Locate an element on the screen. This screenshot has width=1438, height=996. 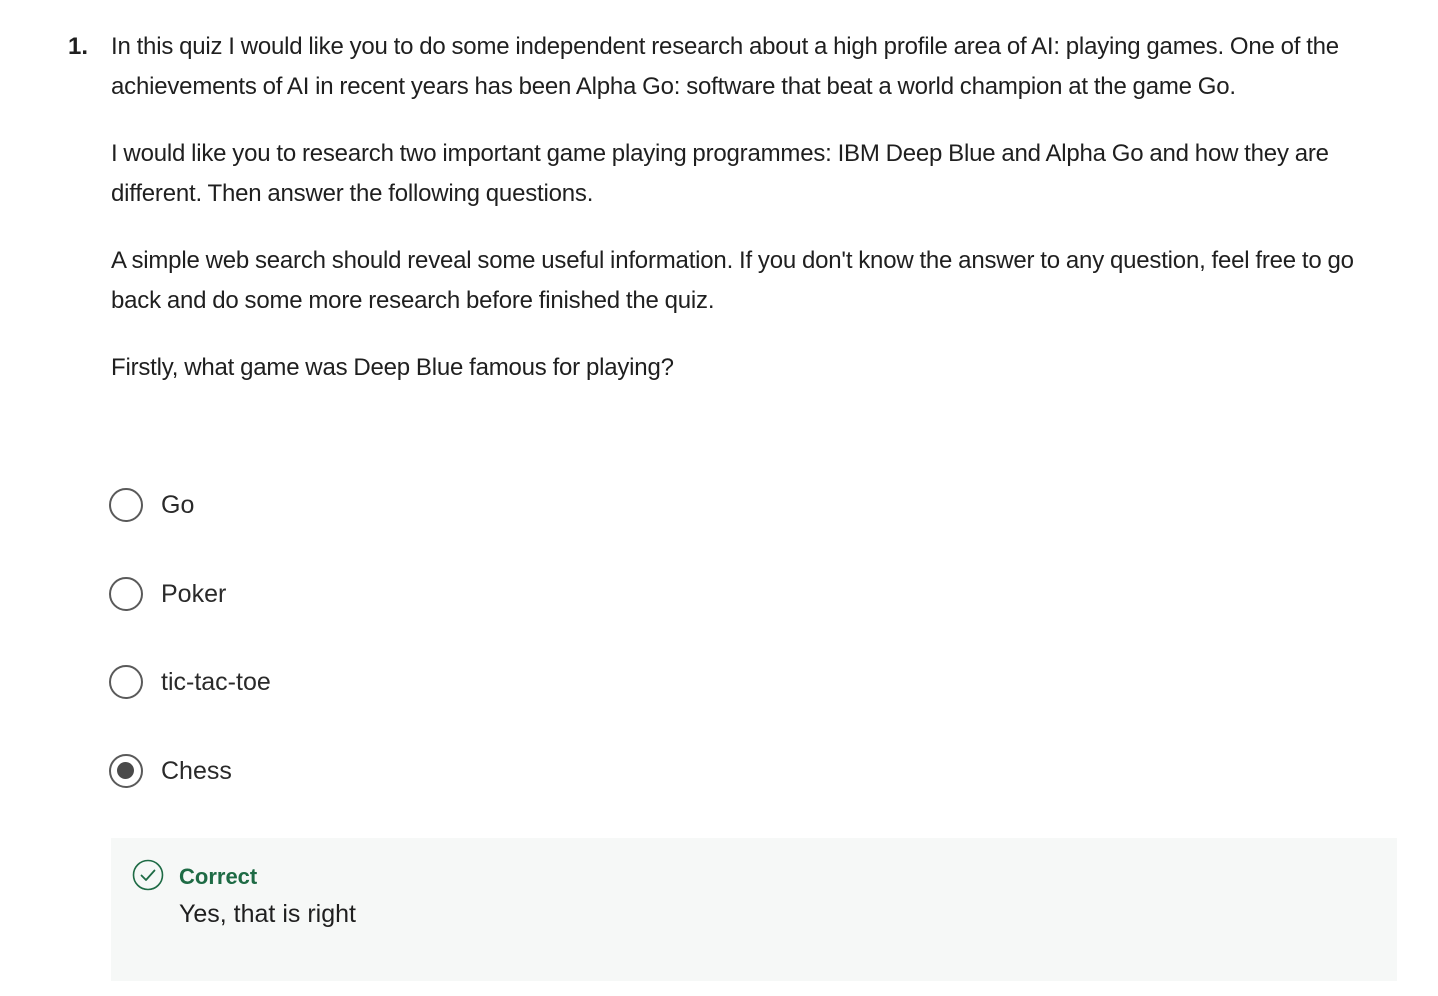
option-chess: Chess is located at coordinates (409, 772).